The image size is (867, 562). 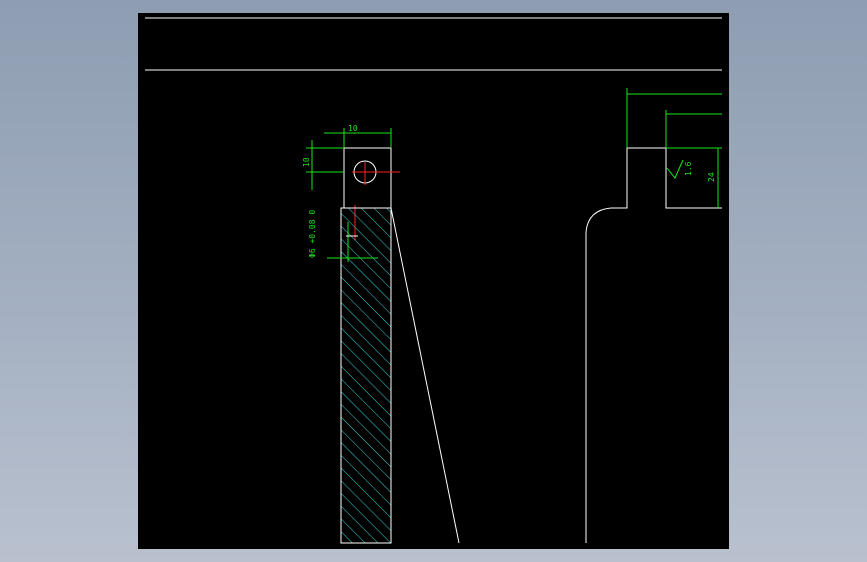 I want to click on dim-top-width: 10, so click(x=353, y=128).